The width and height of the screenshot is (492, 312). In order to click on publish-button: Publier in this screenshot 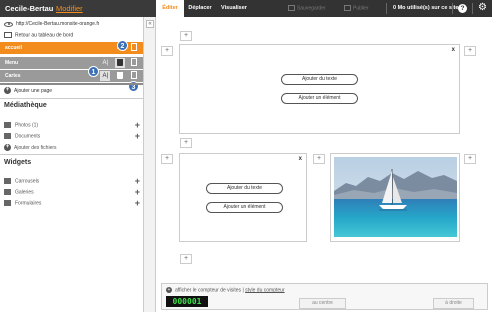, I will do `click(356, 8)`.